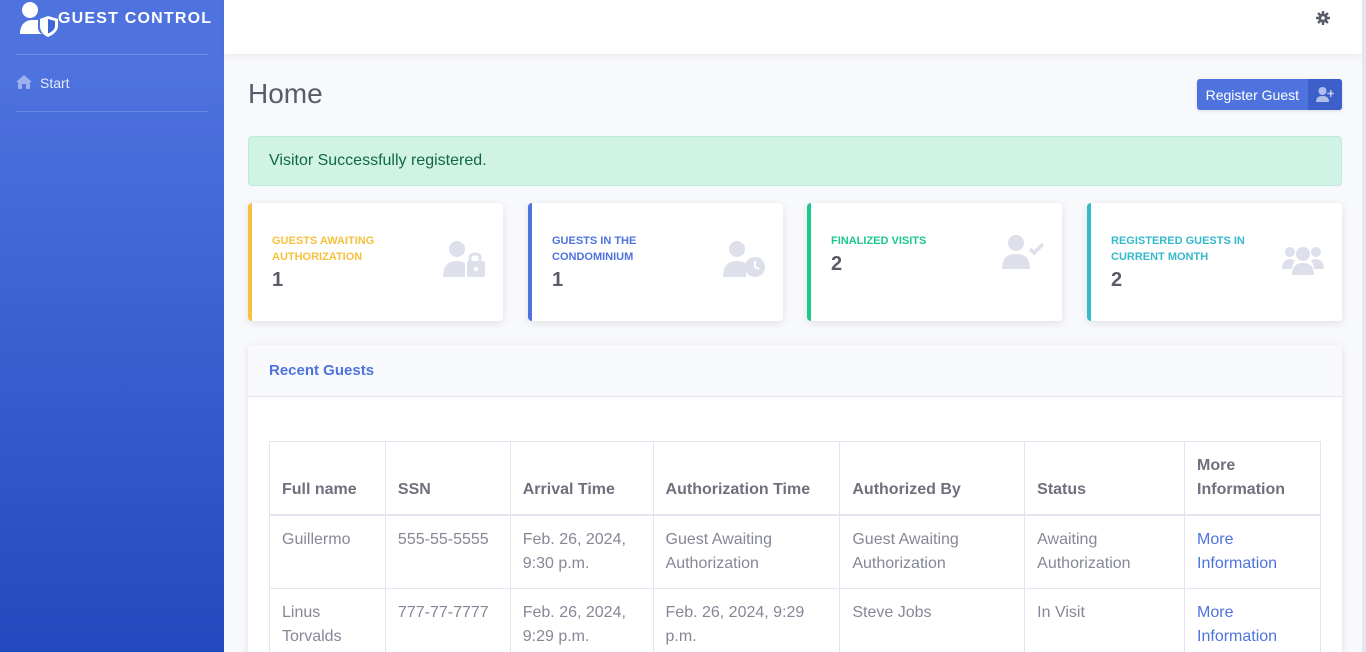 The height and width of the screenshot is (652, 1366). What do you see at coordinates (447, 478) in the screenshot?
I see `column-header: SSN` at bounding box center [447, 478].